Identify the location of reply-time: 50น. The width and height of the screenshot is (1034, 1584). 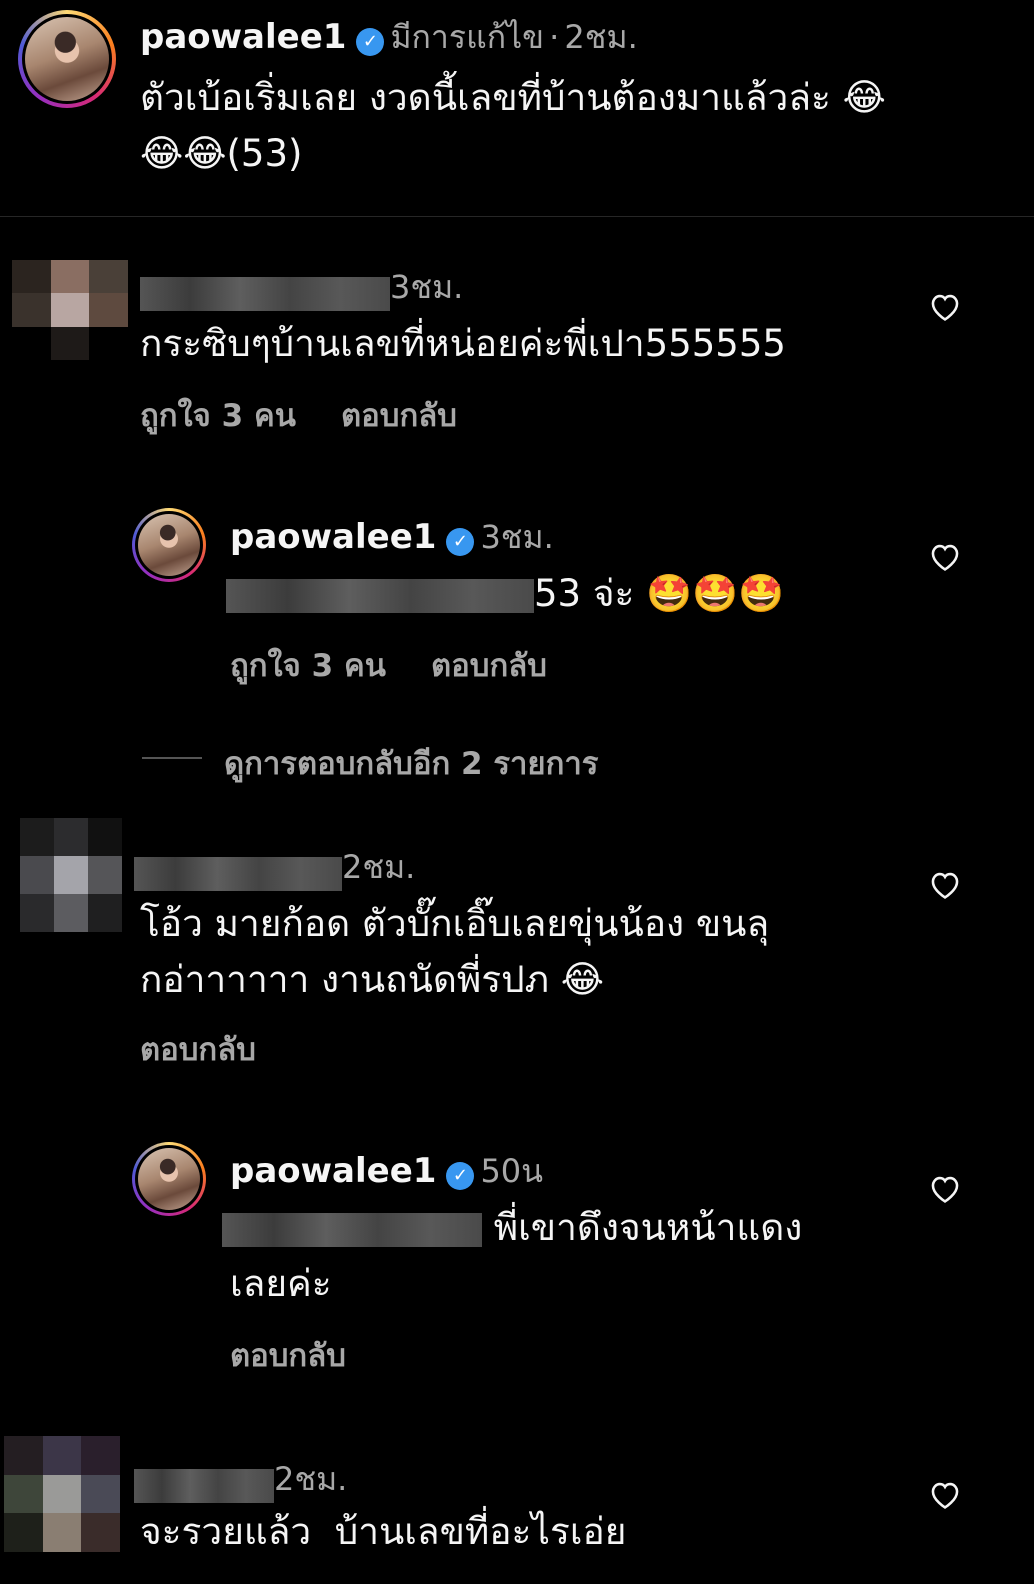
(512, 1171).